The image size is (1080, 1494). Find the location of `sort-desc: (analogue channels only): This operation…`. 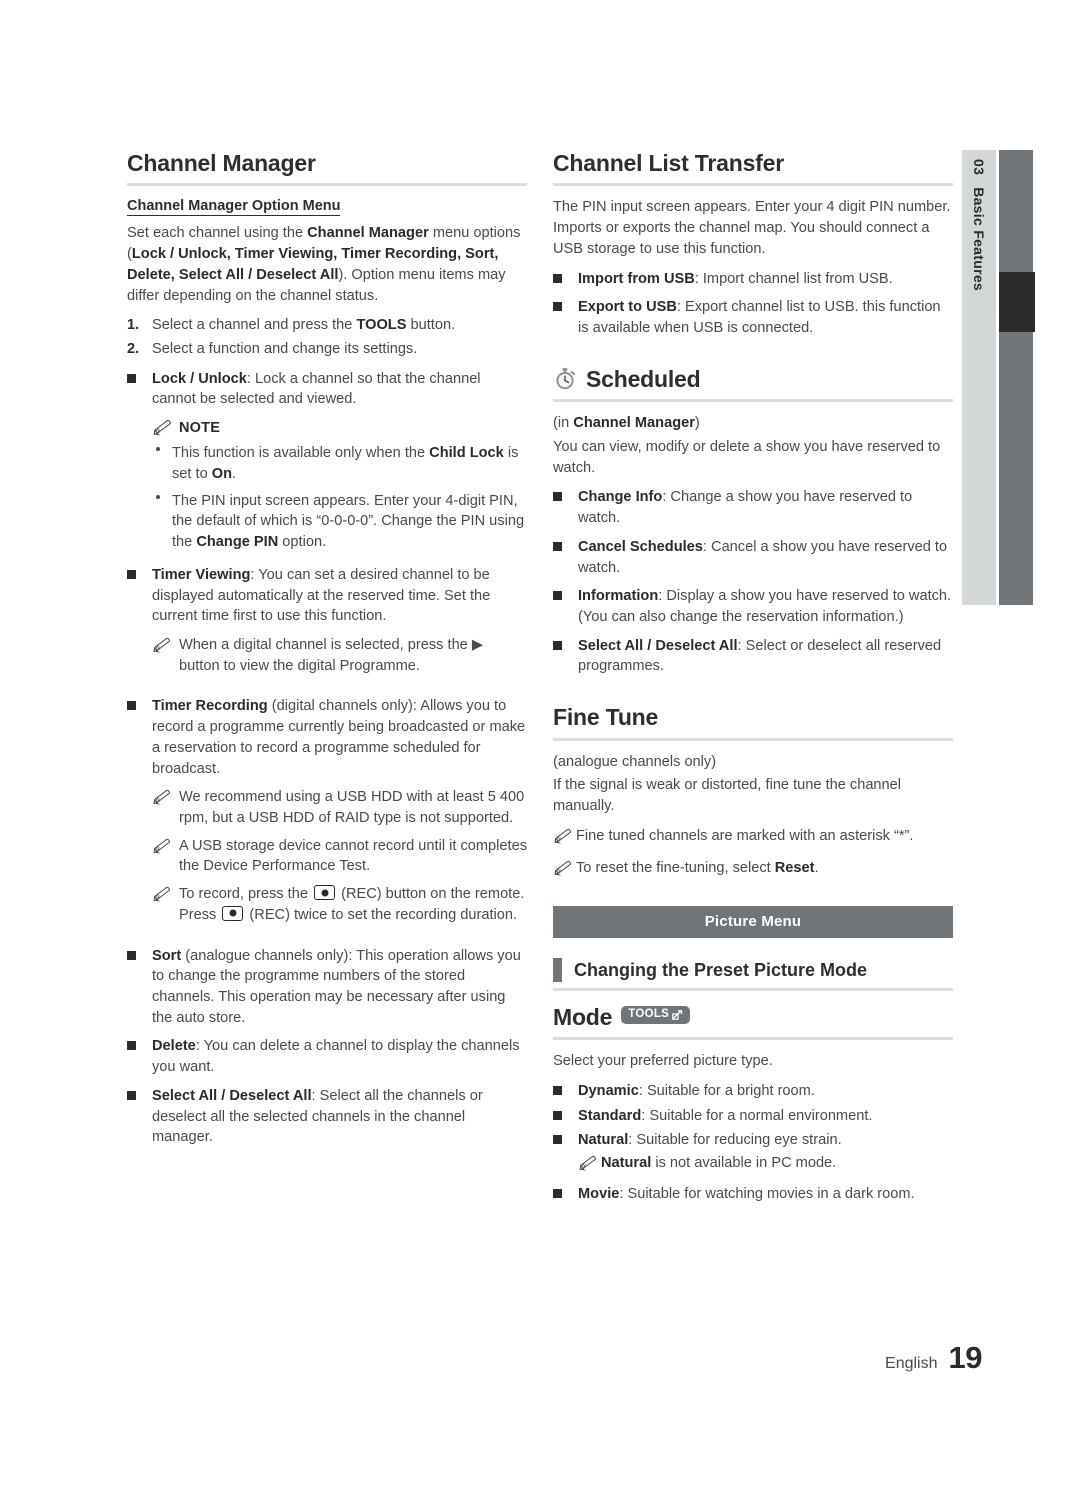

sort-desc: (analogue channels only): This operation… is located at coordinates (336, 986).